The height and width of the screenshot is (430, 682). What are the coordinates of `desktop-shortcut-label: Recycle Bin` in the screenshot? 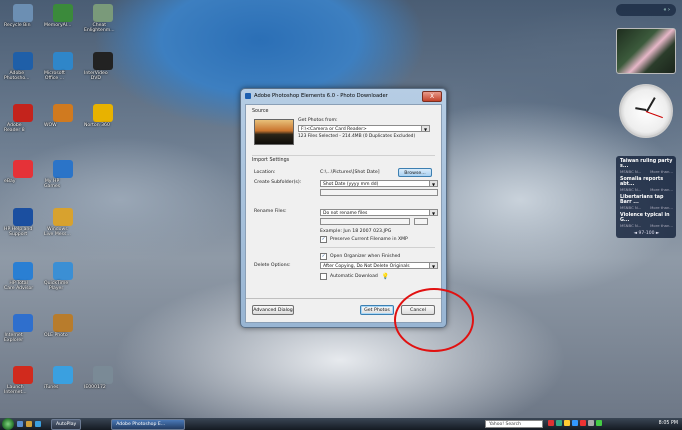 It's located at (17, 25).